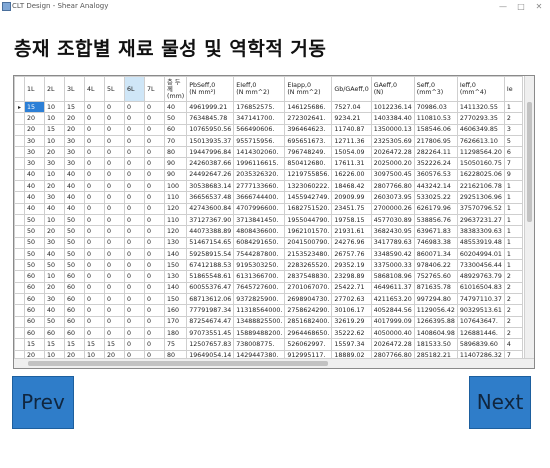 Image resolution: width=550 pixels, height=468 pixels. I want to click on table-cell: 17611.31, so click(351, 163).